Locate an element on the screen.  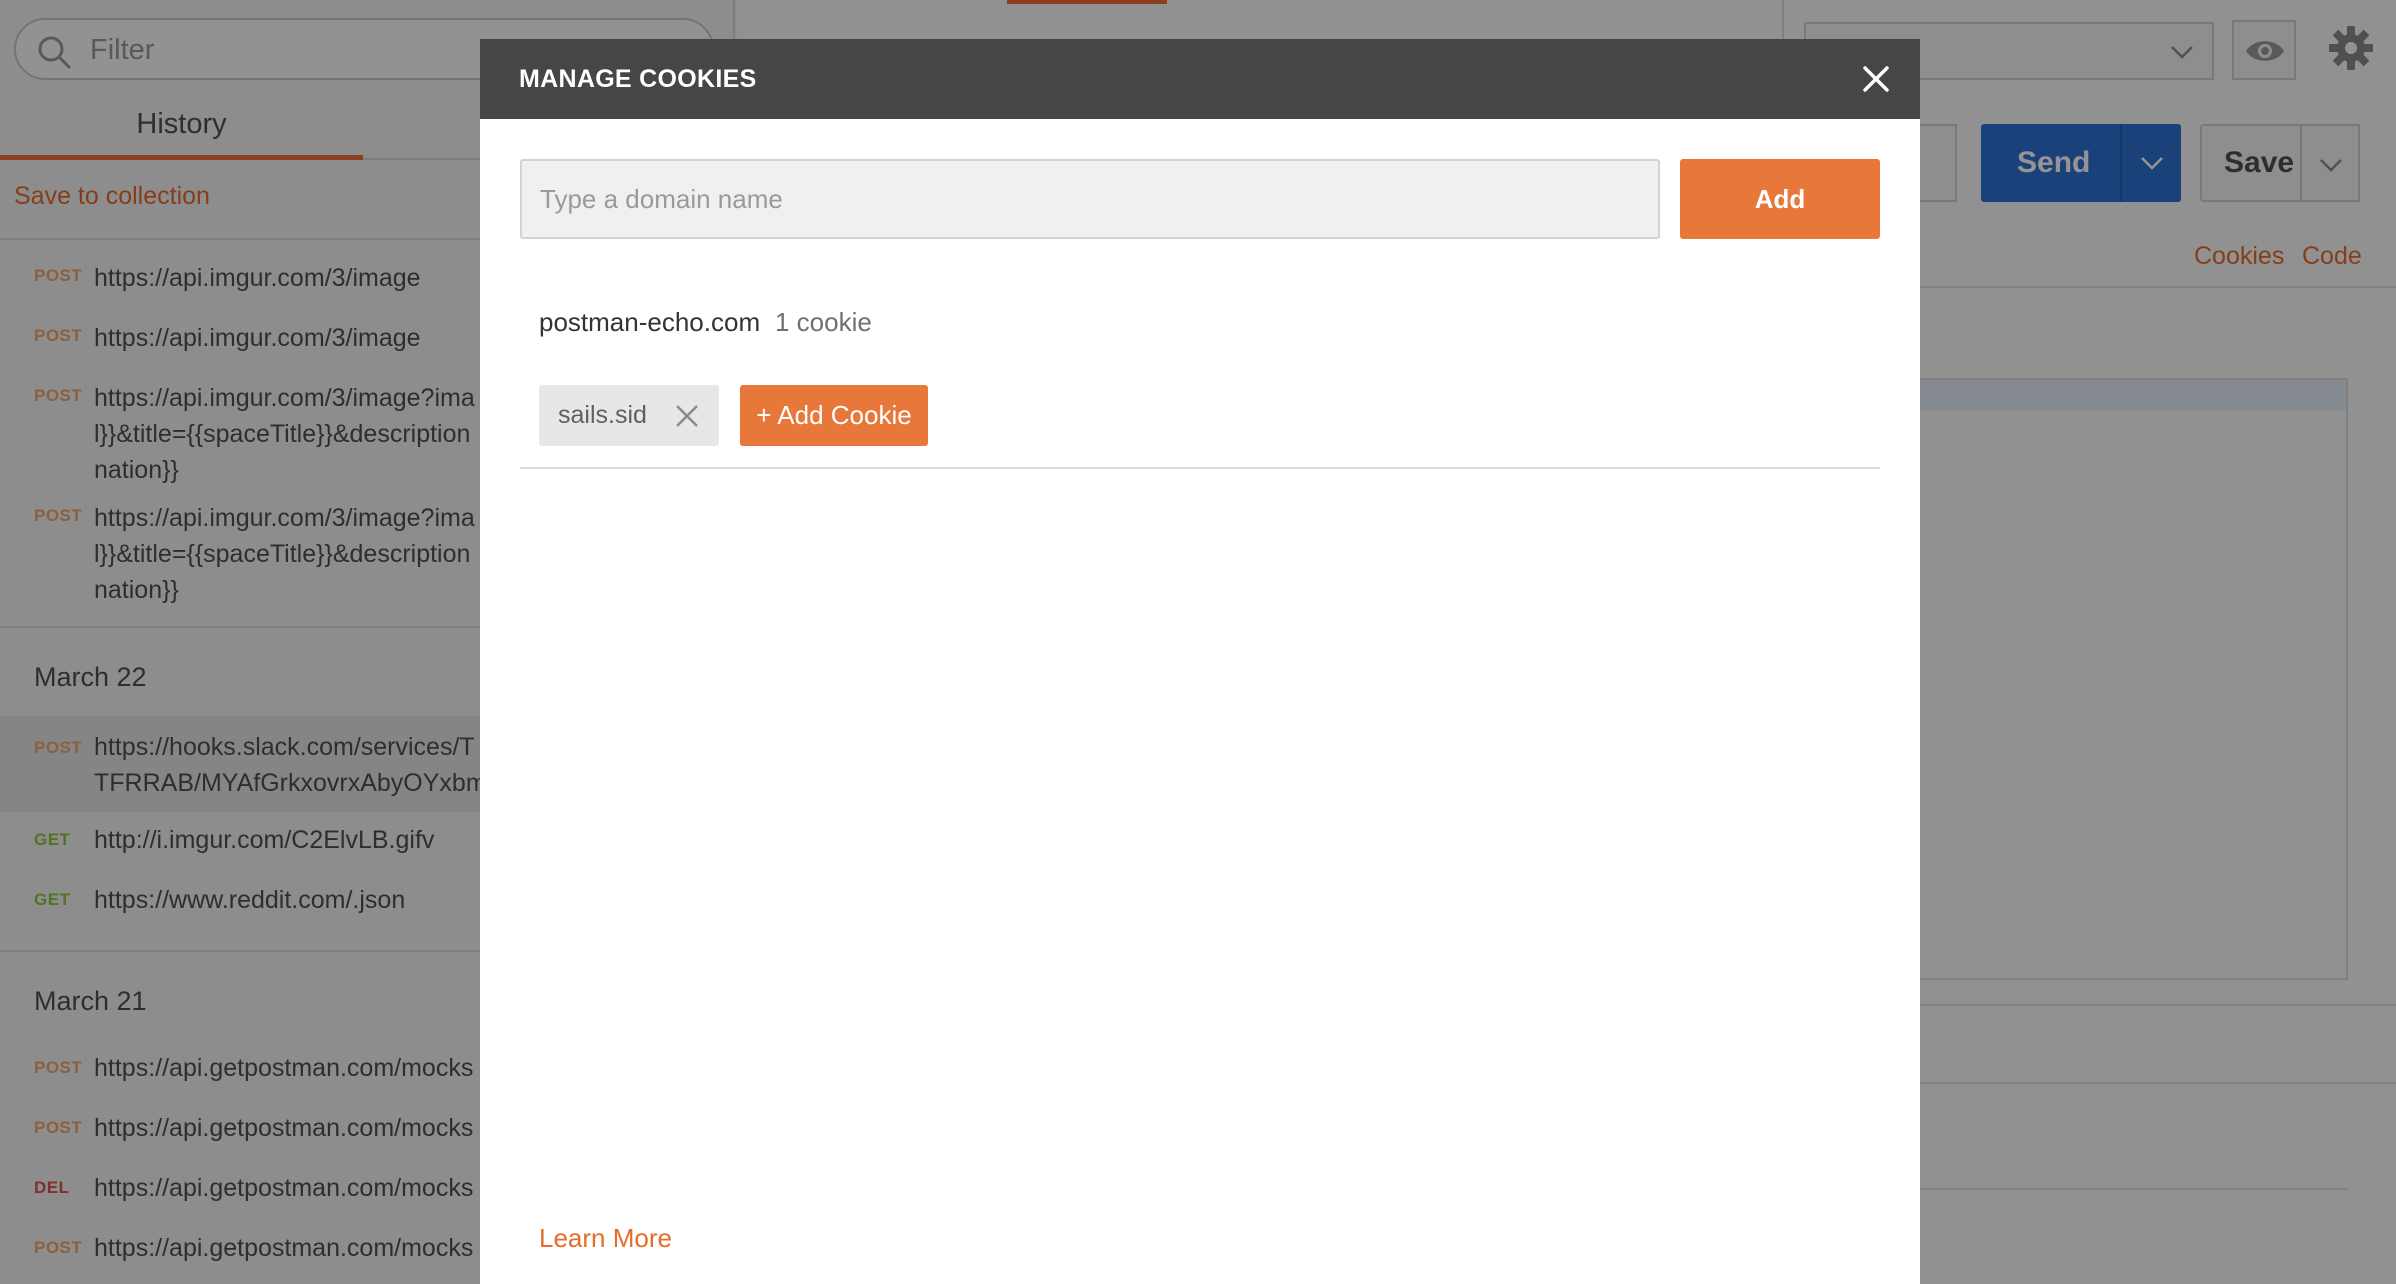
learn-more-link: Learn More is located at coordinates (605, 1238).